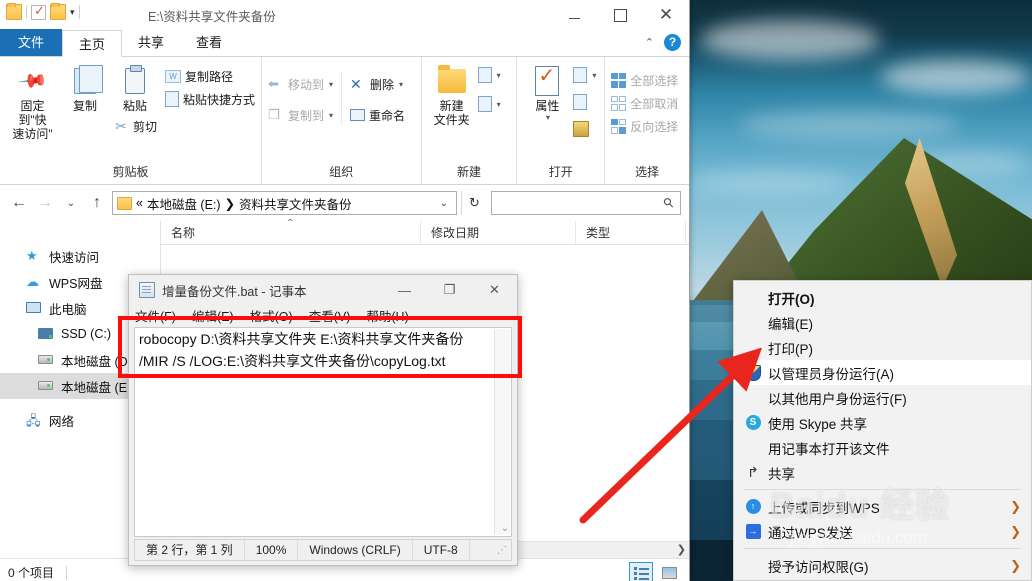 The width and height of the screenshot is (1032, 581). I want to click on move-to-button: ⬅ 移动到 ▾, so click(300, 84).